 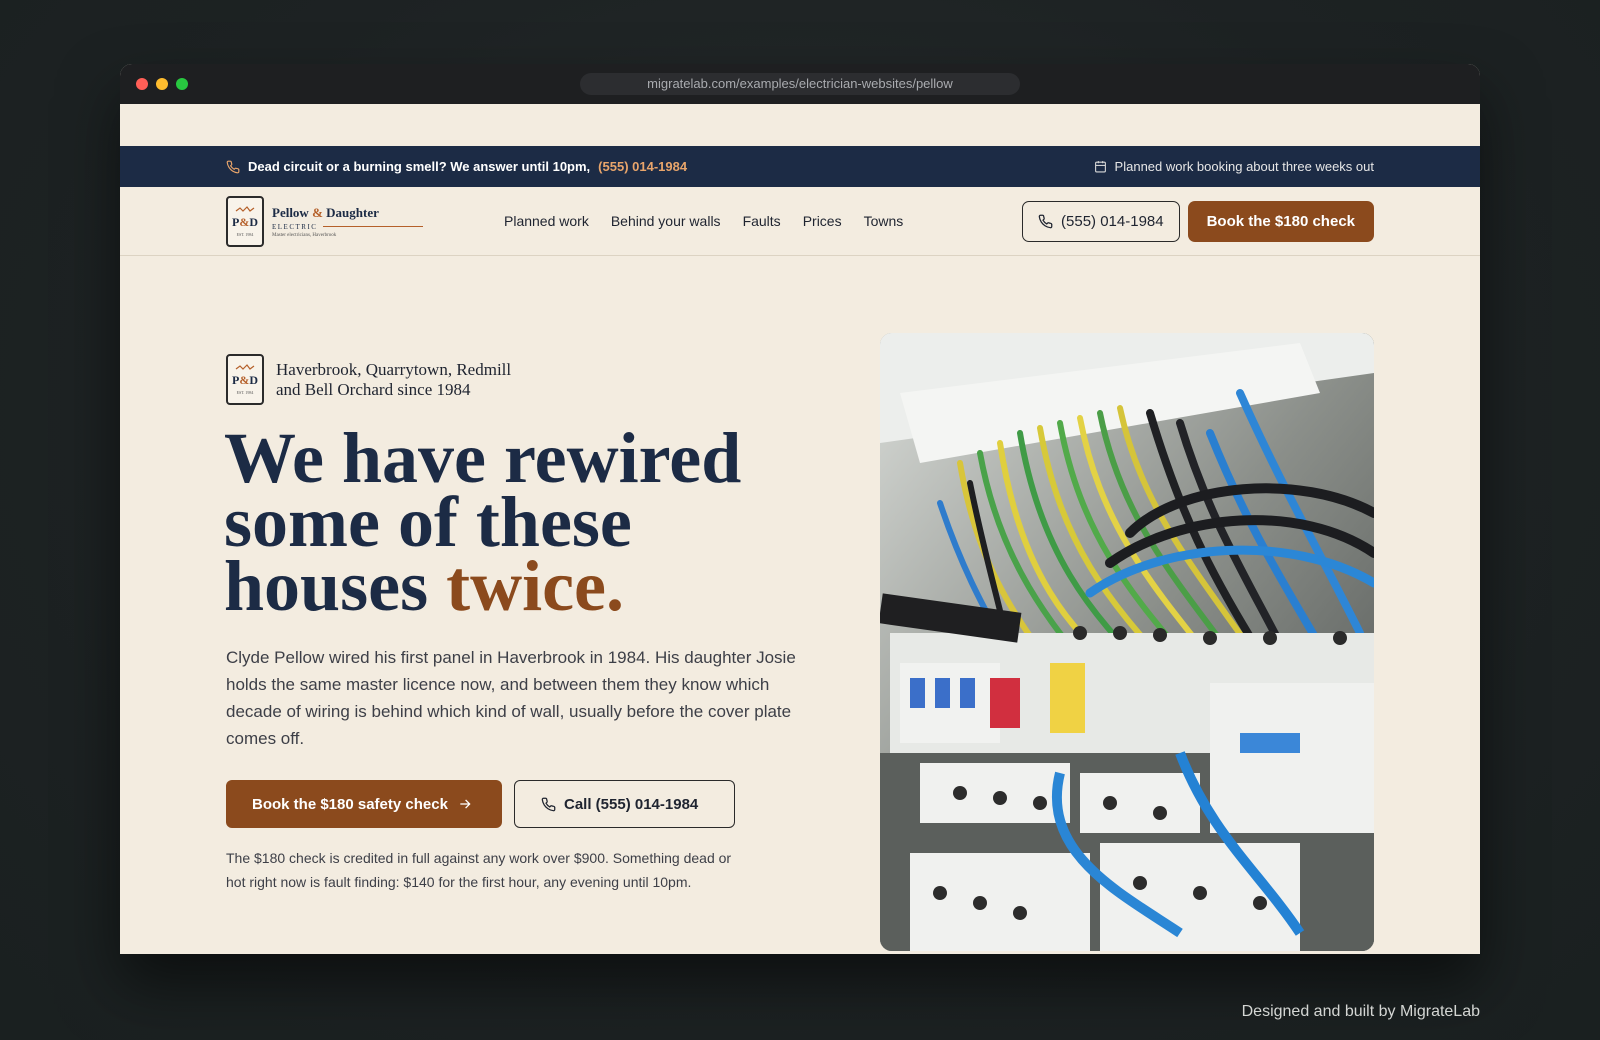 I want to click on logo-monogram: P&D, so click(x=244, y=221).